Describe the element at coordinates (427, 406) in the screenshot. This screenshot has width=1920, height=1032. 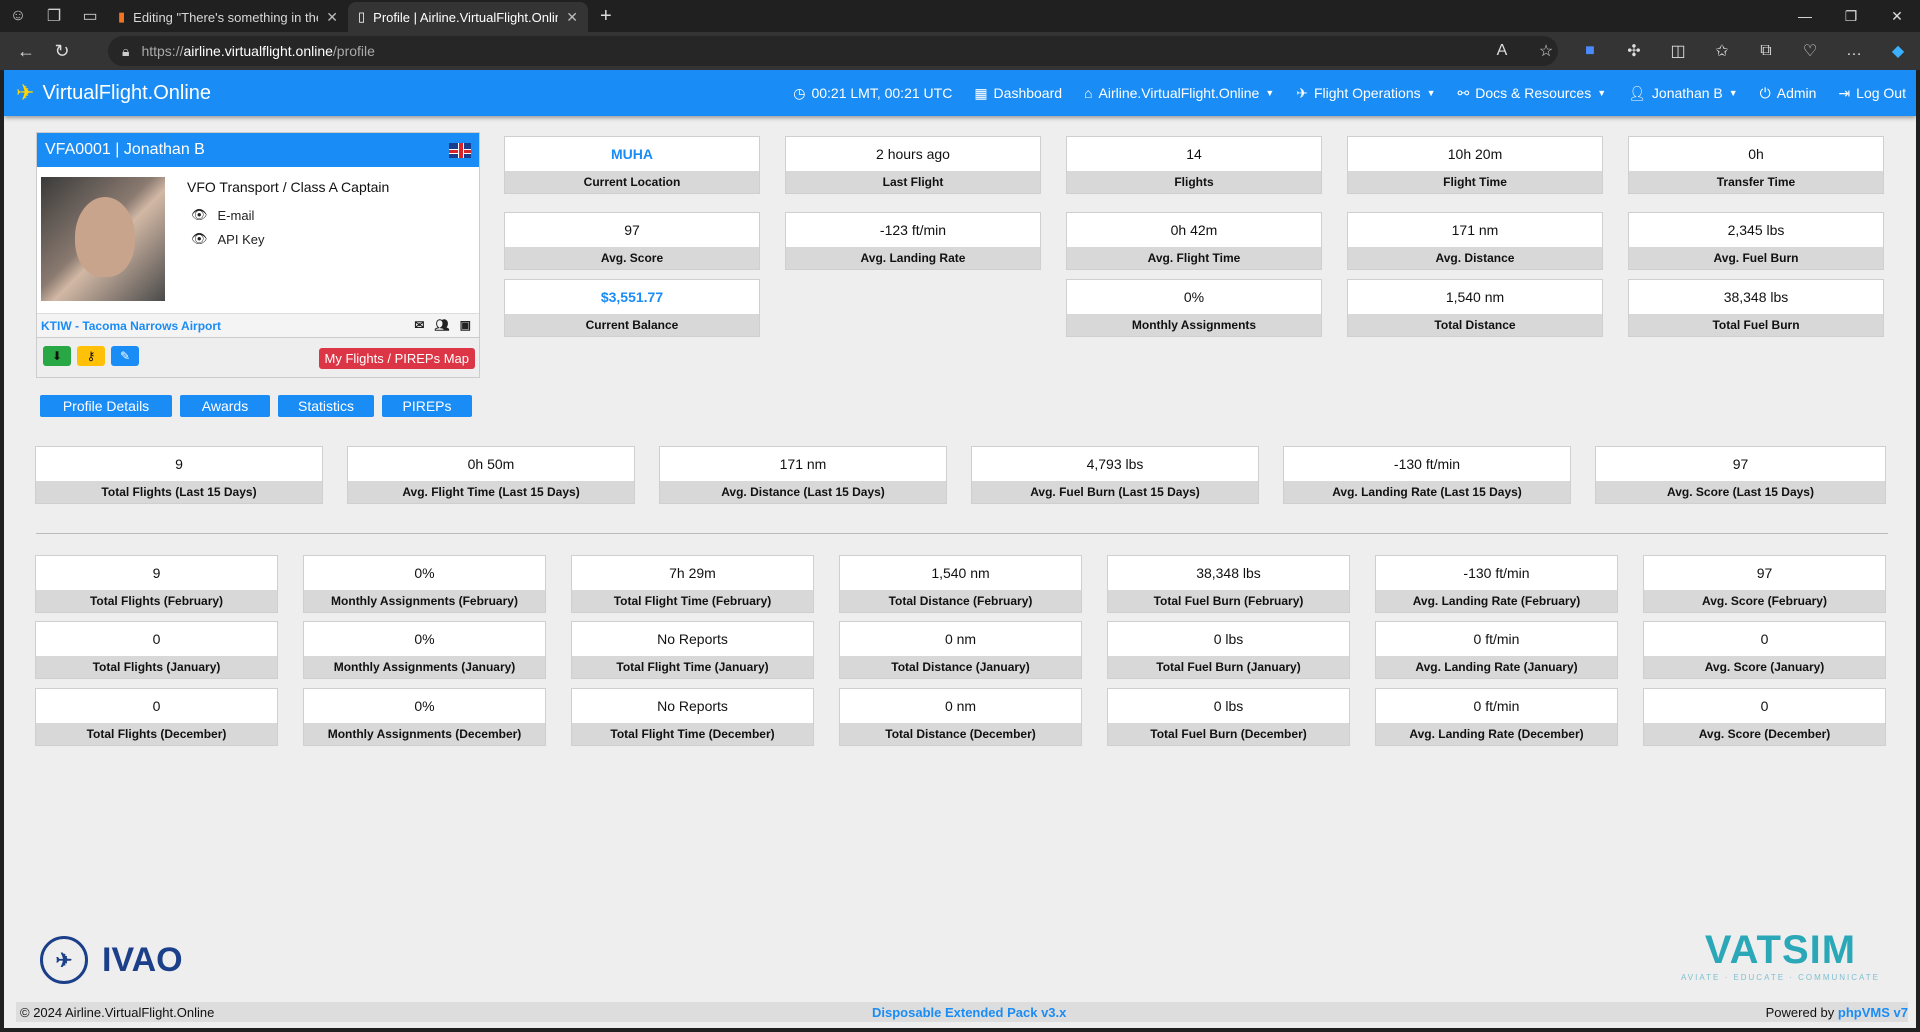
I see `tab-pireps: PIREPs` at that location.